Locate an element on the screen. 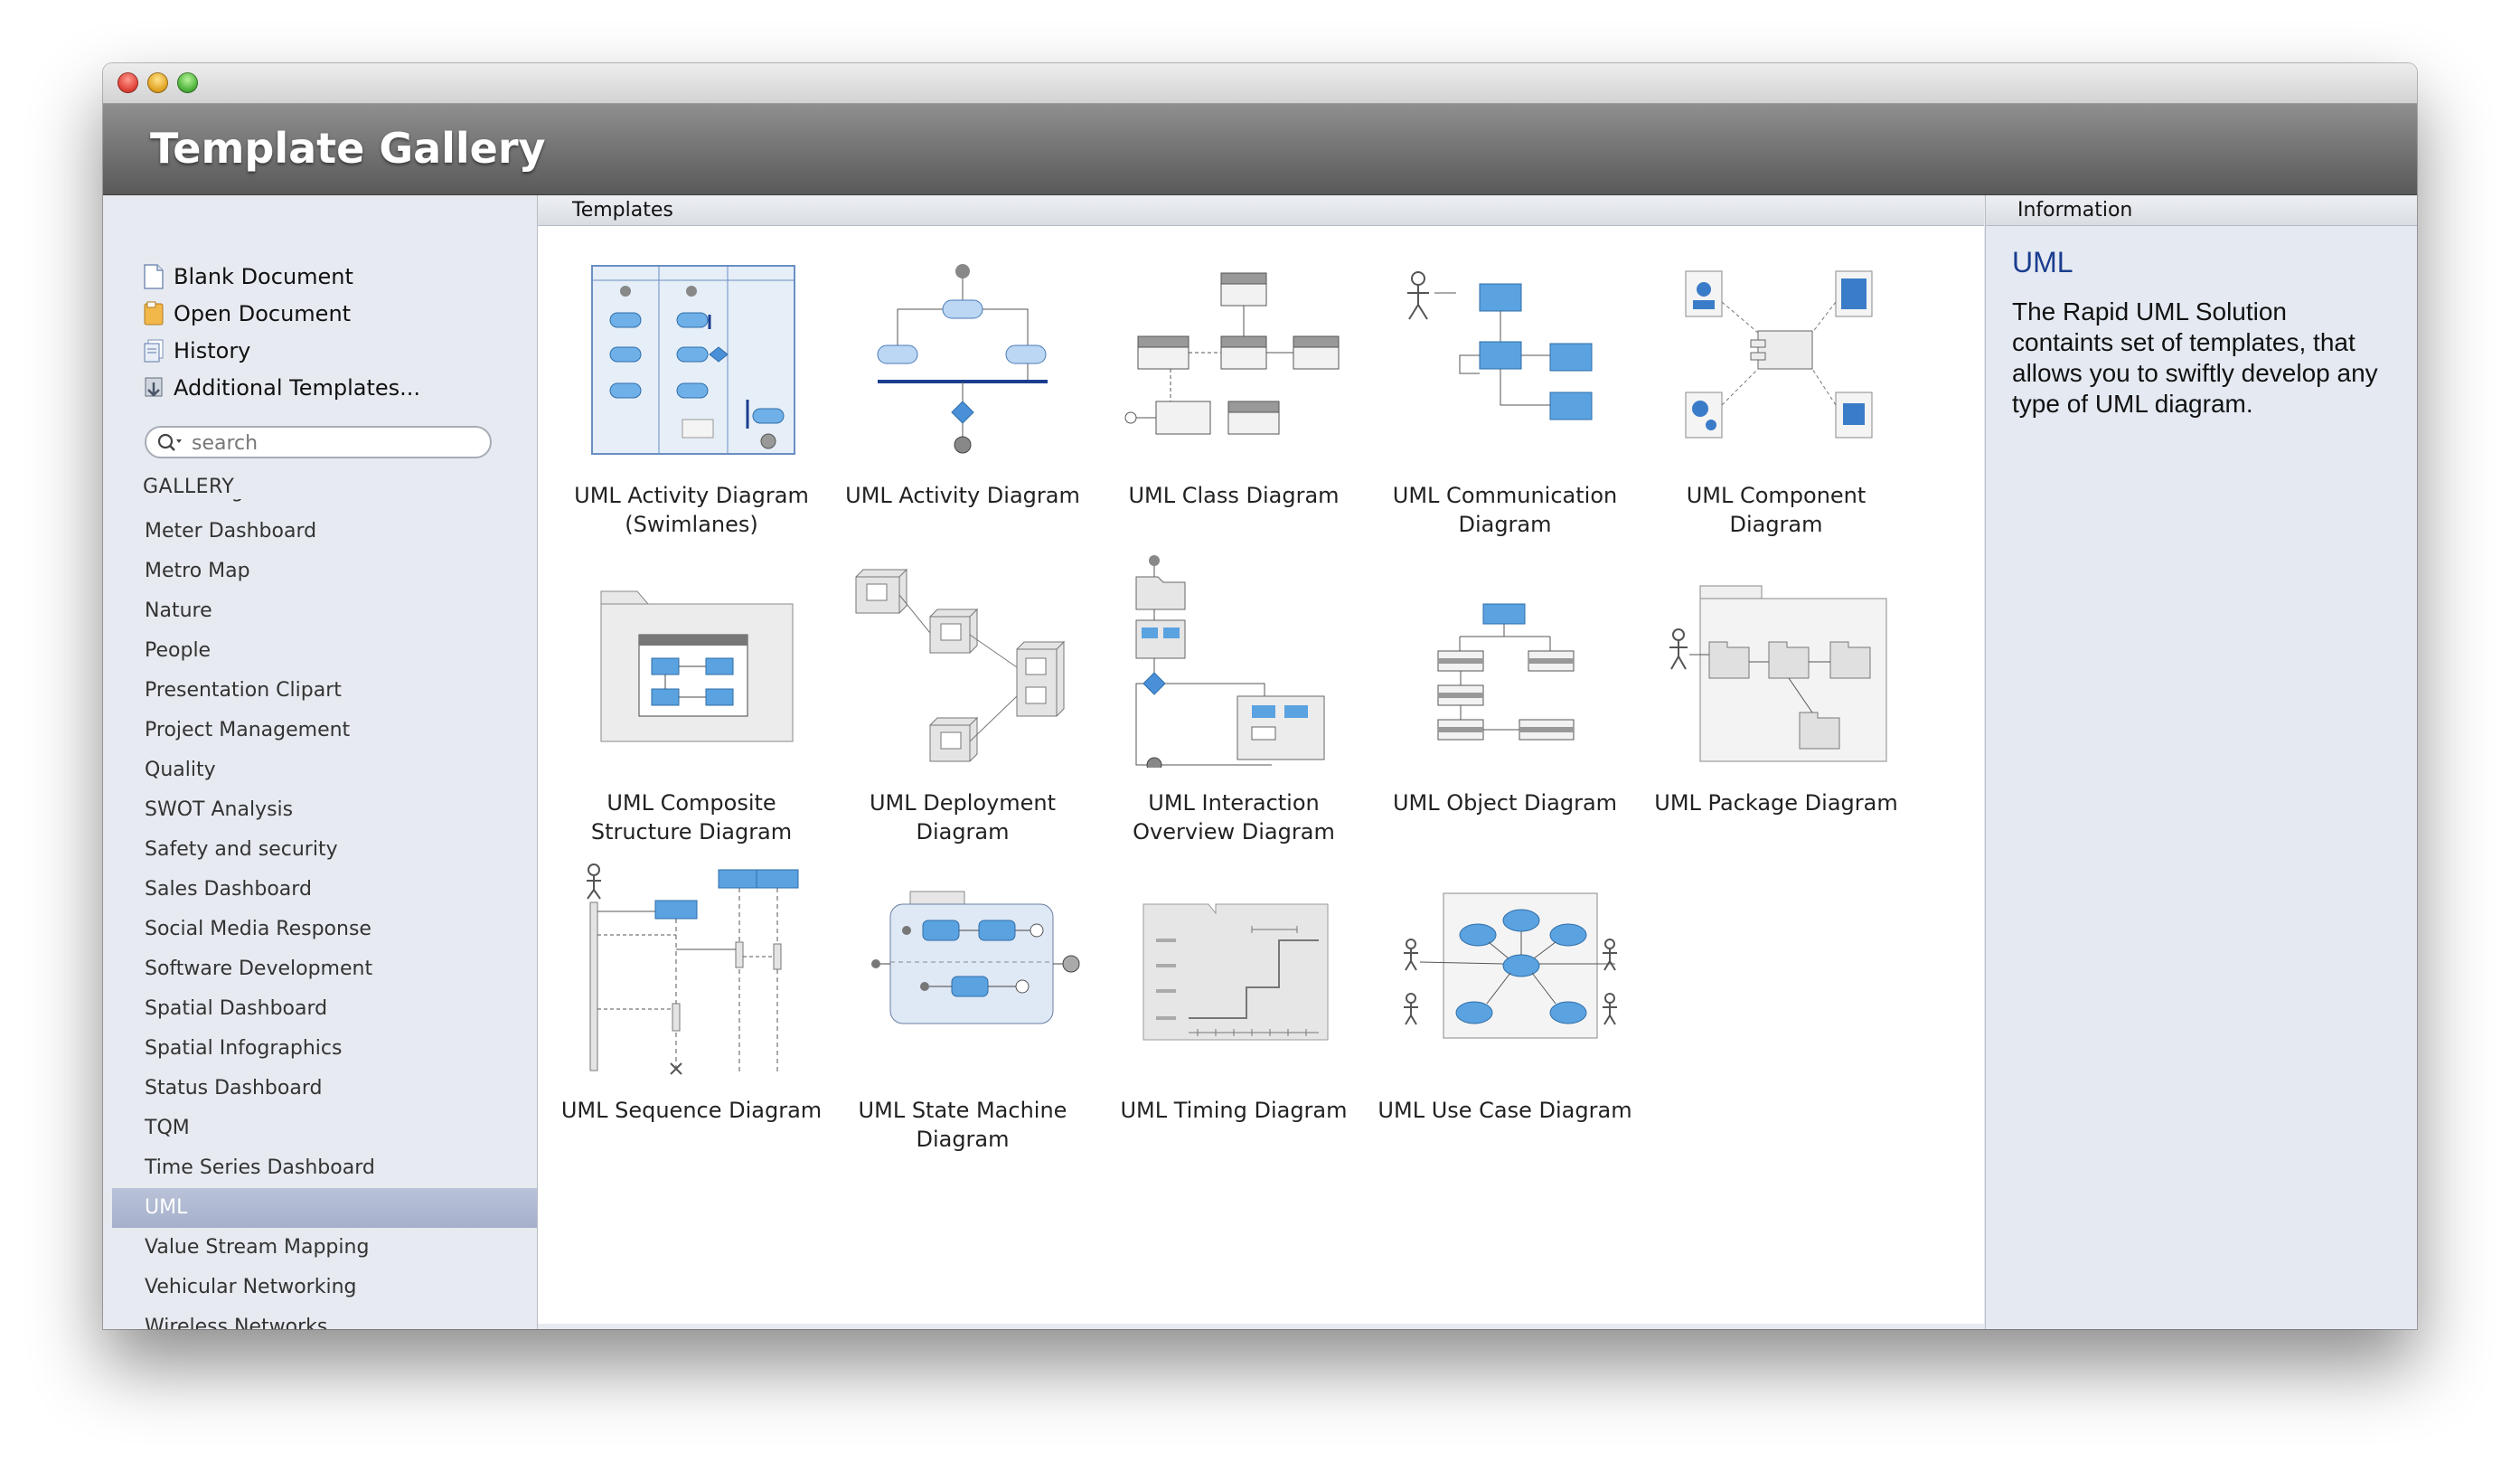 The height and width of the screenshot is (1472, 2520). template-tile: UML Activity Diagram is located at coordinates (962, 392).